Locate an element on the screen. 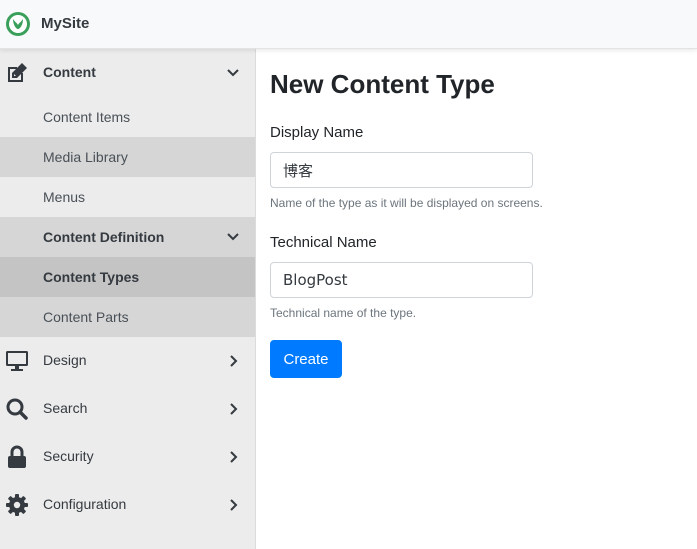 Image resolution: width=697 pixels, height=549 pixels. lock-icon is located at coordinates (17, 456).